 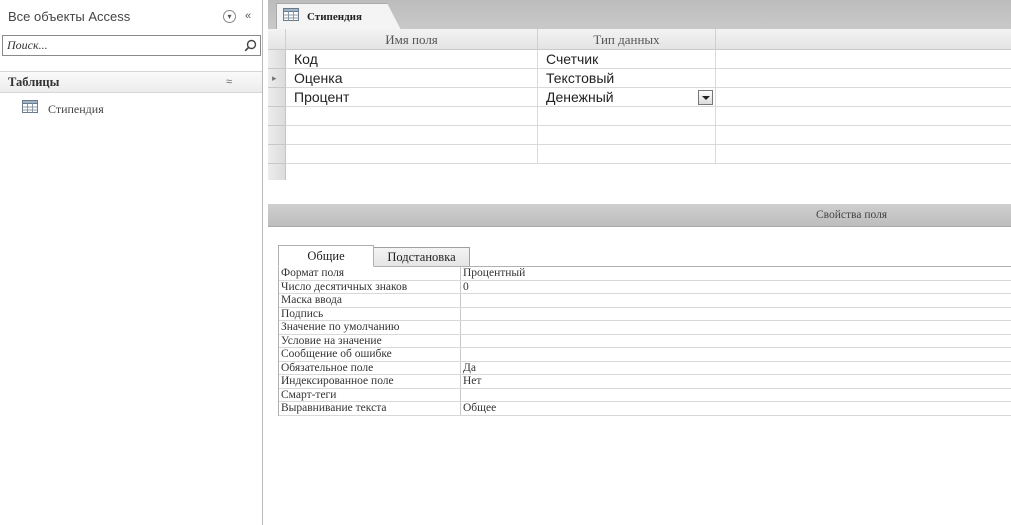 I want to click on data-type-cell: Денежный, so click(x=627, y=97).